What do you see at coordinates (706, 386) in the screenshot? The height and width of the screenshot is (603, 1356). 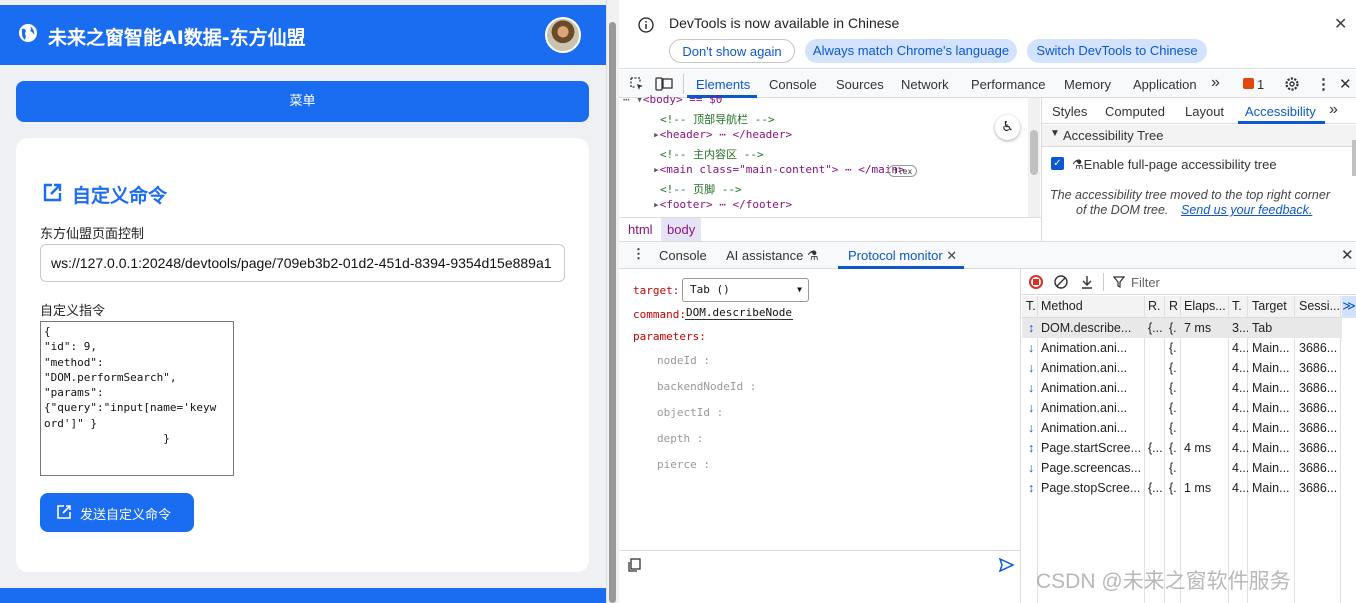 I see `param-backendnodeid: backendNodeId :` at bounding box center [706, 386].